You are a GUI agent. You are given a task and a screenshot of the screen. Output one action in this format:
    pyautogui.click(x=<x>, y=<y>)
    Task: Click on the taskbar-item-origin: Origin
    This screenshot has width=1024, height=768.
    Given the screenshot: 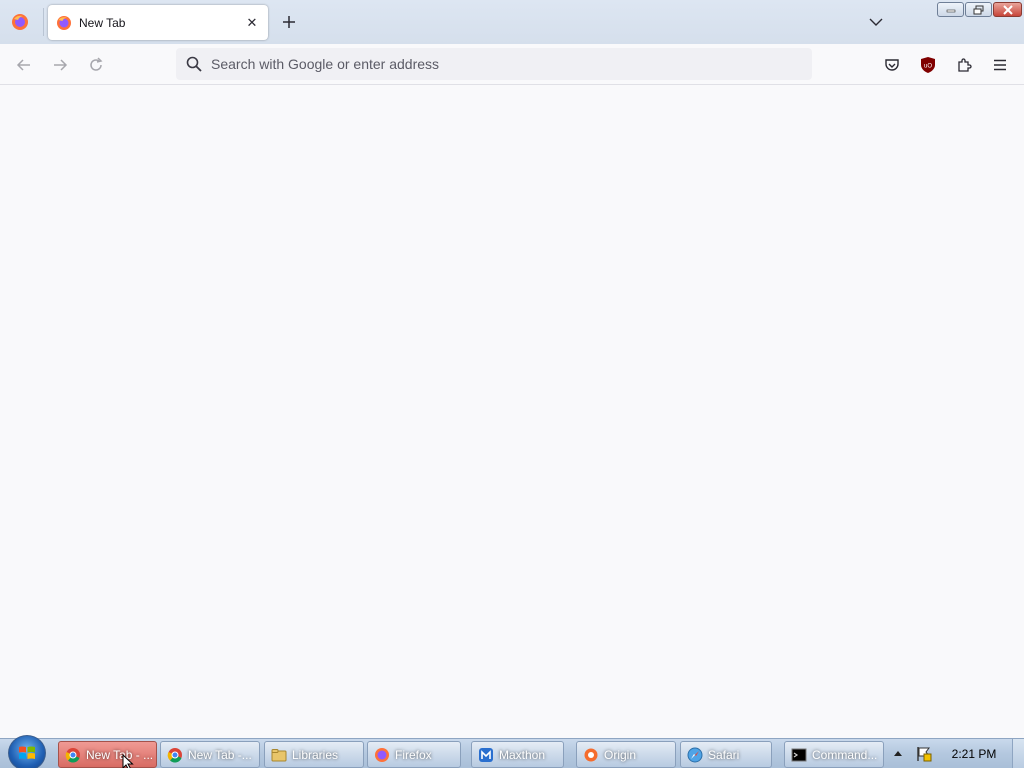 What is the action you would take?
    pyautogui.click(x=626, y=754)
    